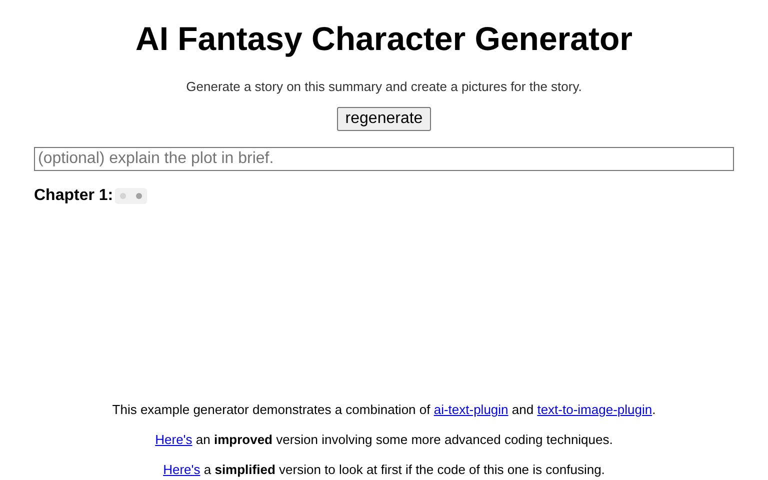  Describe the element at coordinates (384, 119) in the screenshot. I see `regenerate-button: regenerate` at that location.